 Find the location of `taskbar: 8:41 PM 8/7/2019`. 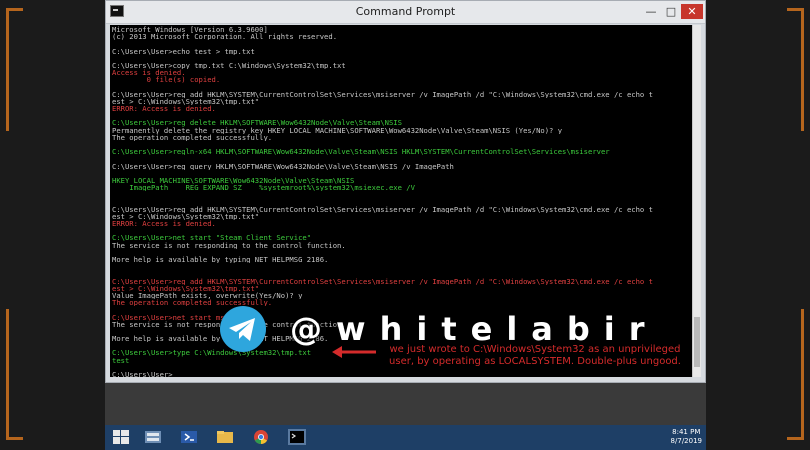

taskbar: 8:41 PM 8/7/2019 is located at coordinates (405, 437).